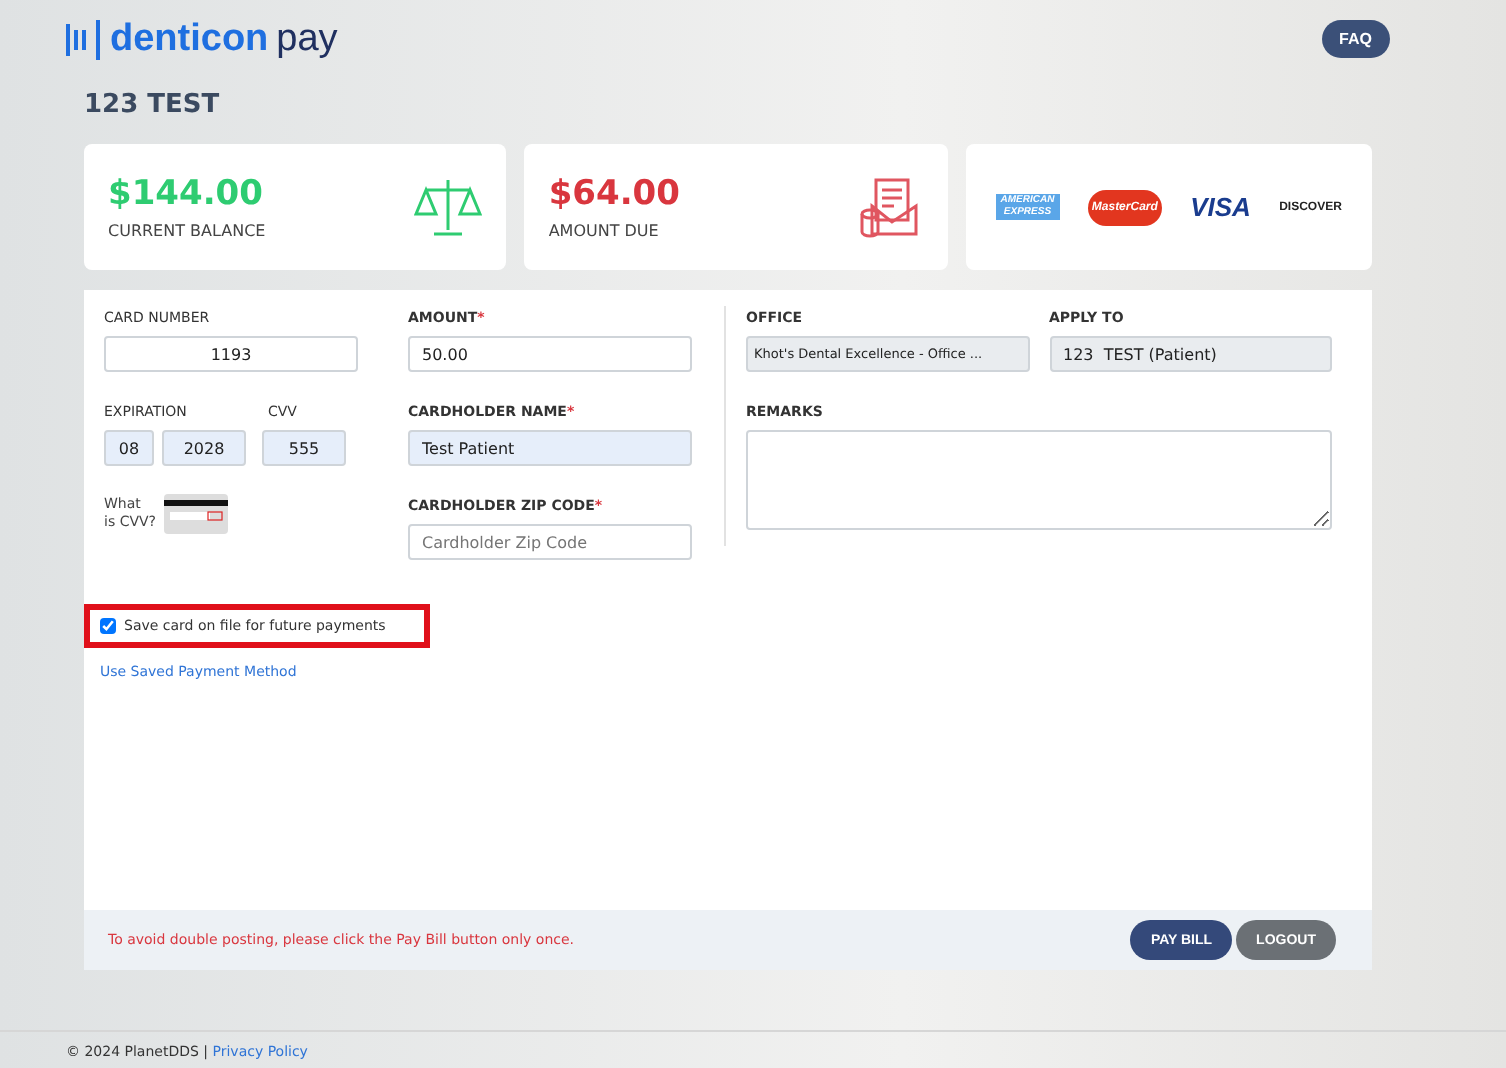 The width and height of the screenshot is (1506, 1068). Describe the element at coordinates (231, 354) in the screenshot. I see `card-number-field: 1193` at that location.